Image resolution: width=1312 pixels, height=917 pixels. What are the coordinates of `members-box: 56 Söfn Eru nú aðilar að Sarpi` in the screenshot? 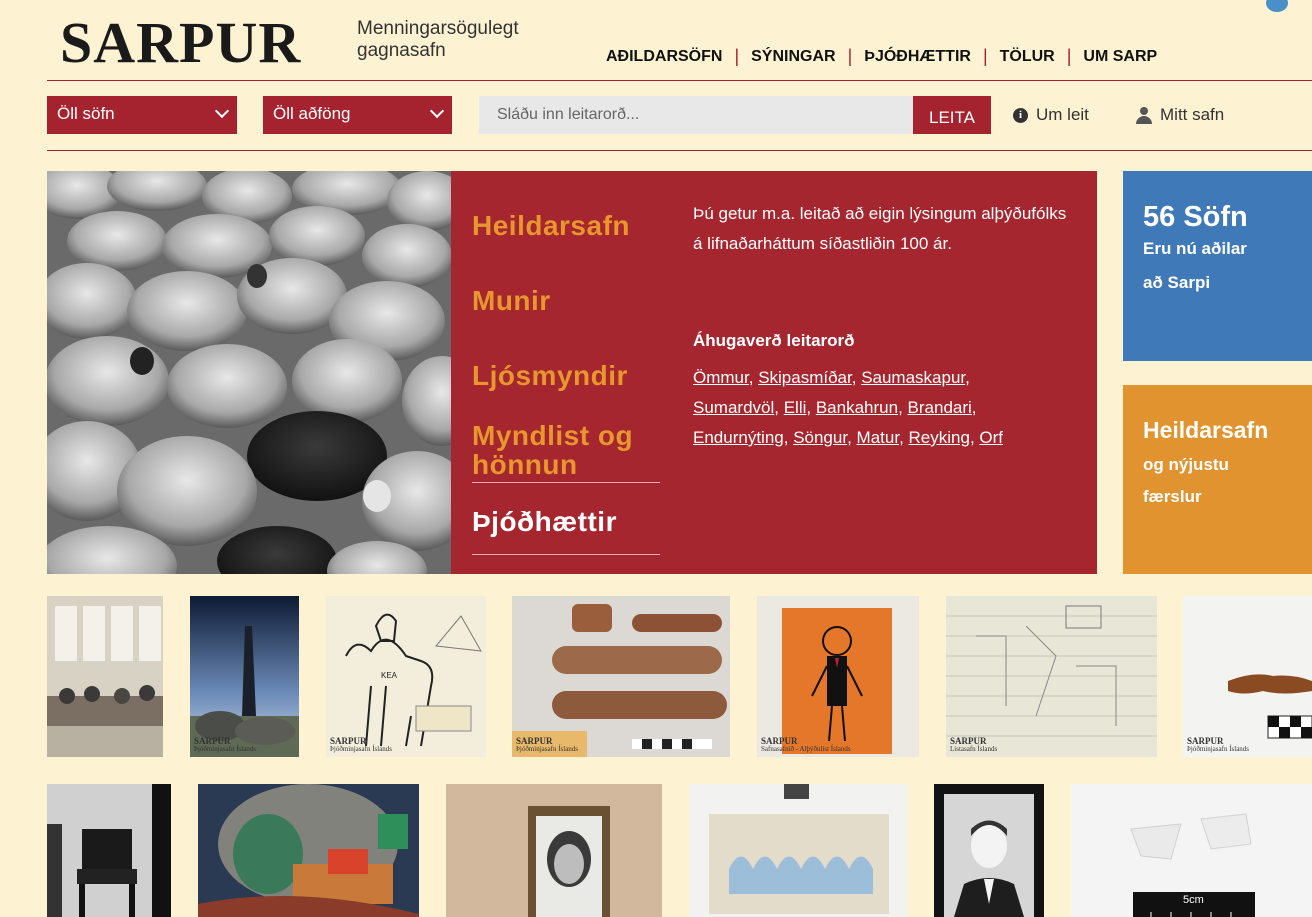 It's located at (1217, 266).